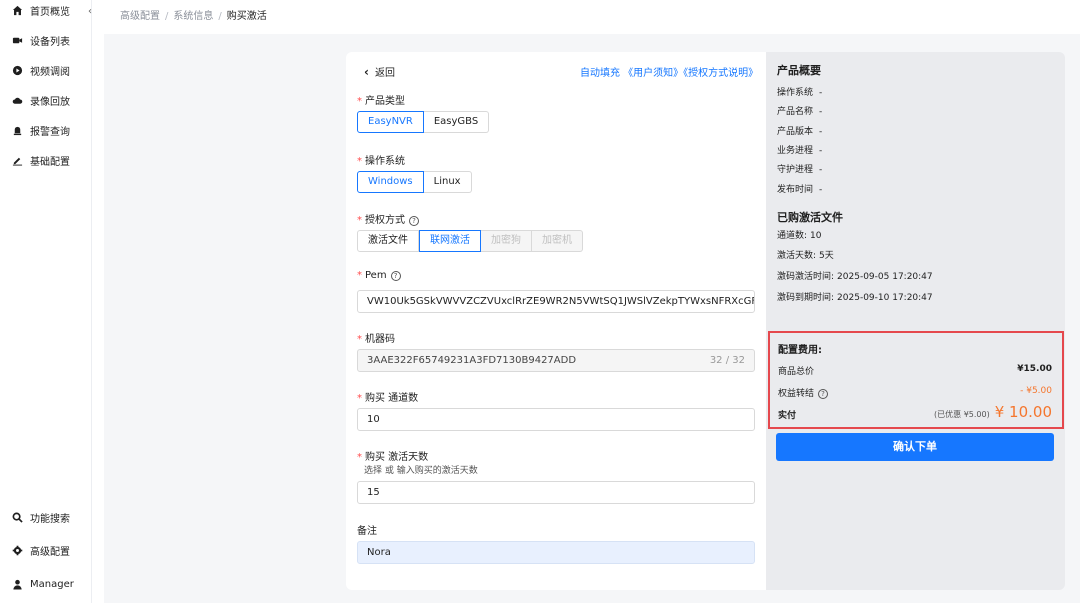 This screenshot has height=603, width=1080. Describe the element at coordinates (388, 241) in the screenshot. I see `auth-activation-file: 激活文件` at that location.